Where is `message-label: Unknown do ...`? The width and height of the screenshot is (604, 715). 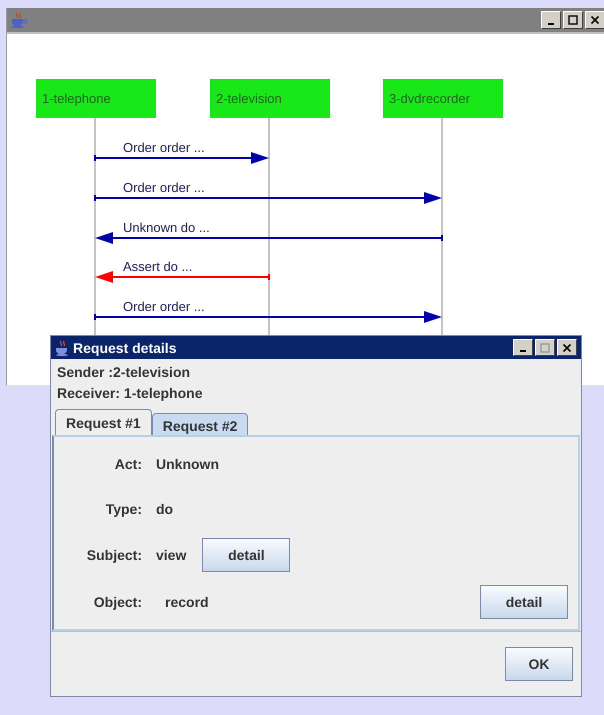 message-label: Unknown do ... is located at coordinates (166, 227).